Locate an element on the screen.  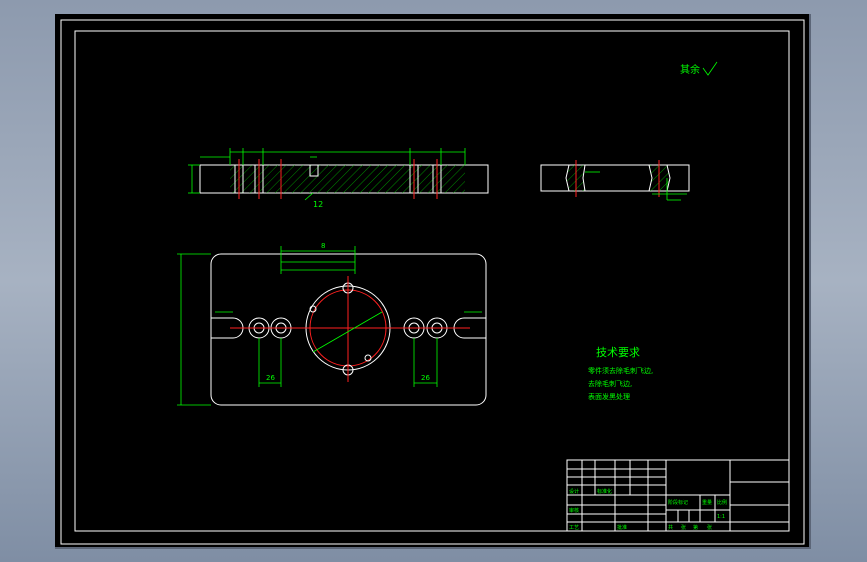
tech-requirements: 技术要求 零件须去除毛刺飞边, 去除毛刺飞边, 表面发黑处理 is located at coordinates (620, 373).